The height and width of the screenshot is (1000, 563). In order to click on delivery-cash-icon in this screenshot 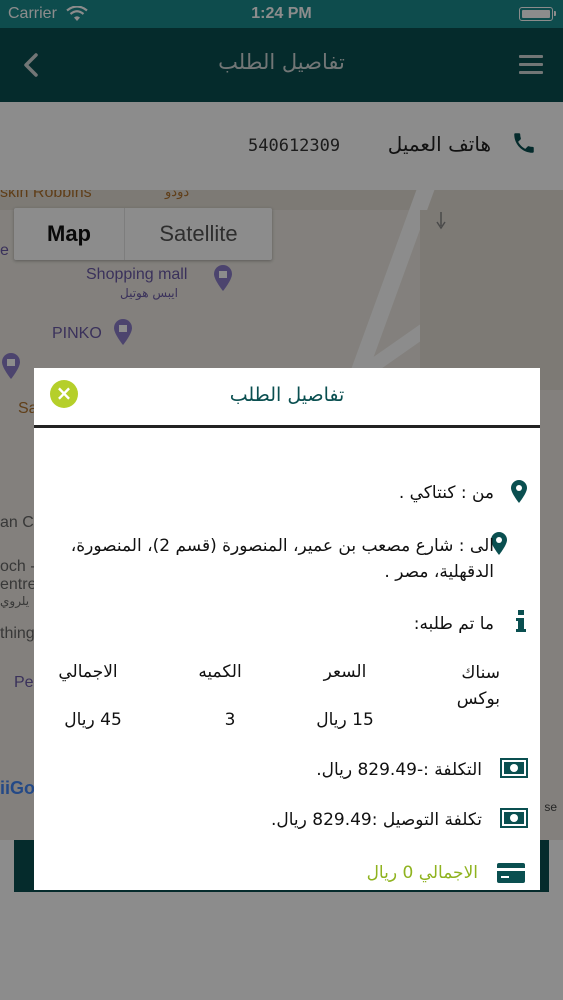, I will do `click(514, 818)`.